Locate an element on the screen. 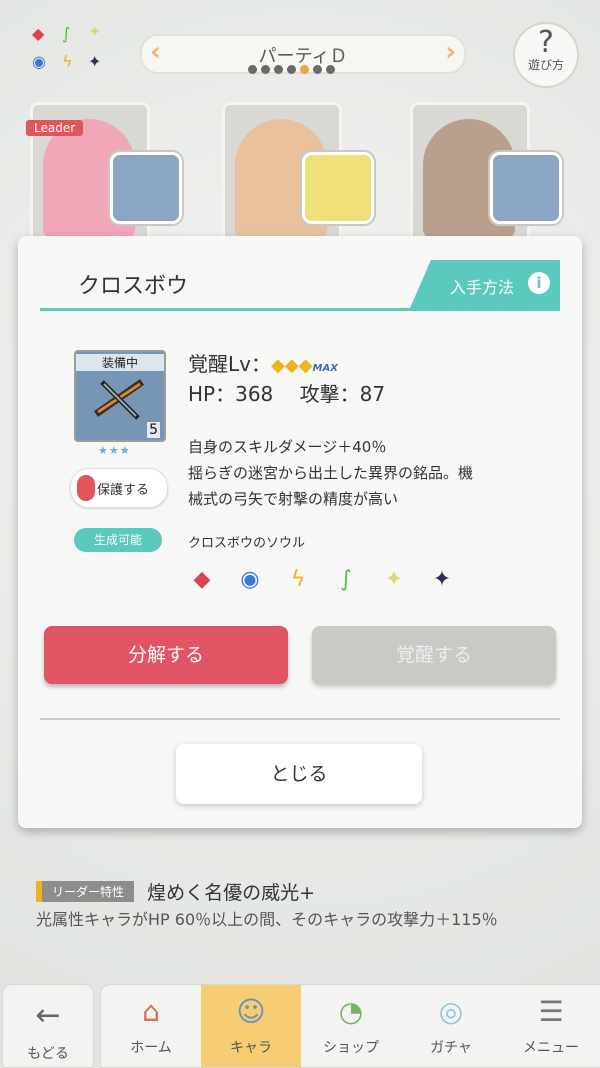 The image size is (600, 1068). main-tabs: ⌂ ホーム ☺ キャラ ◔ ショップ ◎ ガチャ ☰ メニュー is located at coordinates (350, 1026).